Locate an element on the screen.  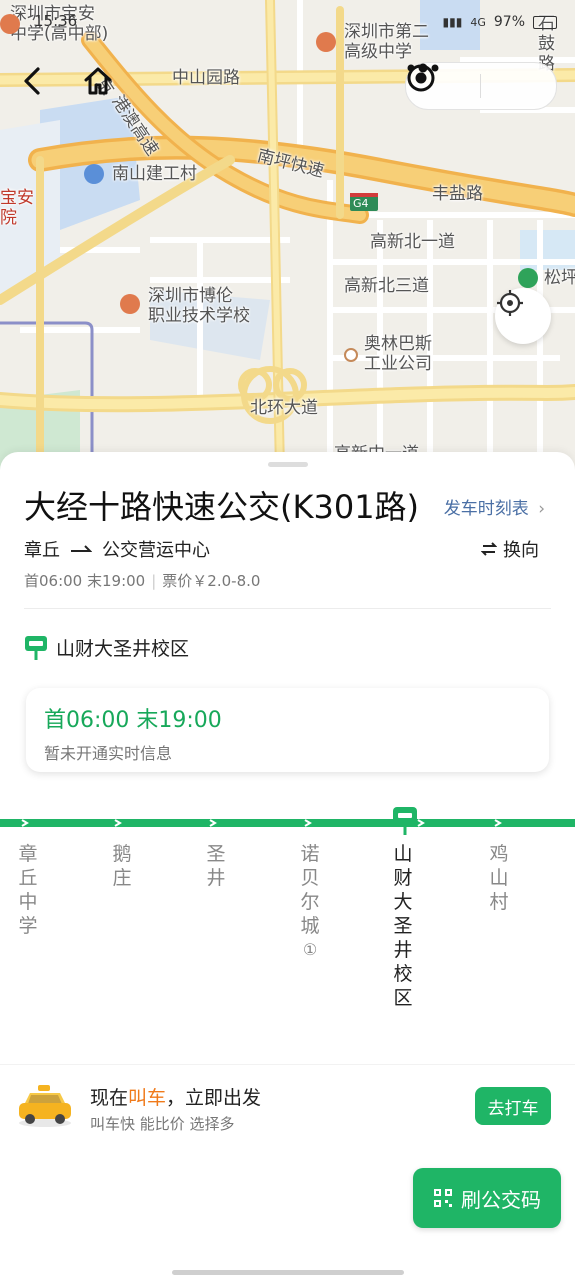
crosshair-icon is located at coordinates (510, 303).